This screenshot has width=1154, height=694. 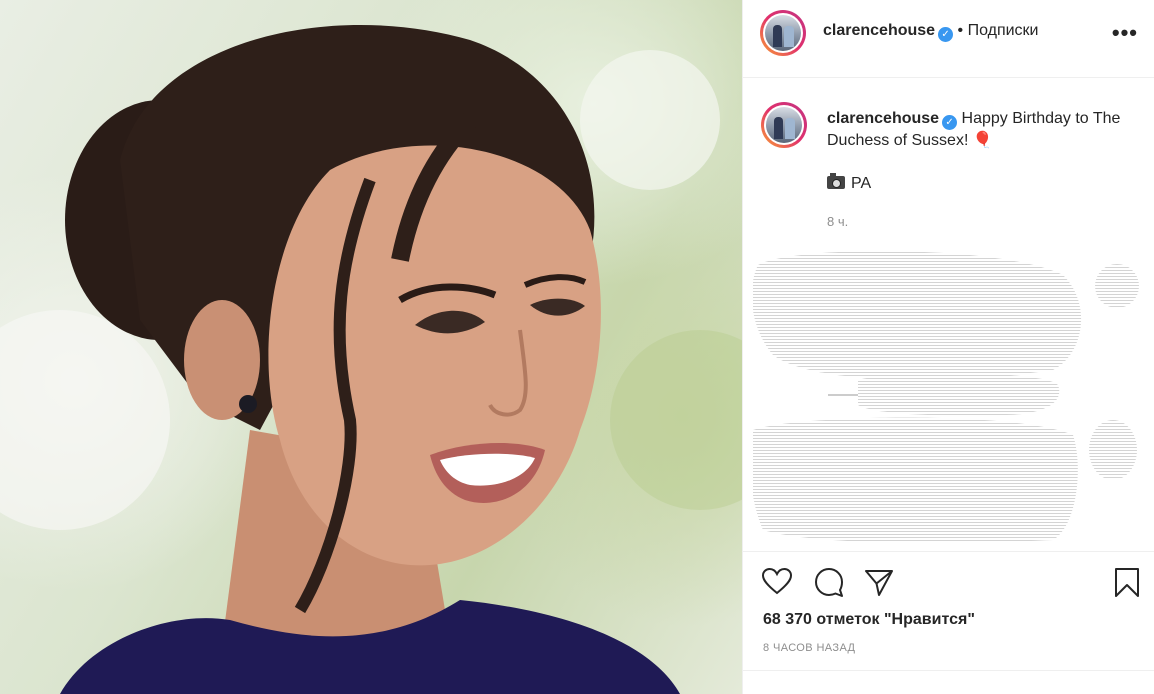 I want to click on caption-avatar, so click(x=784, y=125).